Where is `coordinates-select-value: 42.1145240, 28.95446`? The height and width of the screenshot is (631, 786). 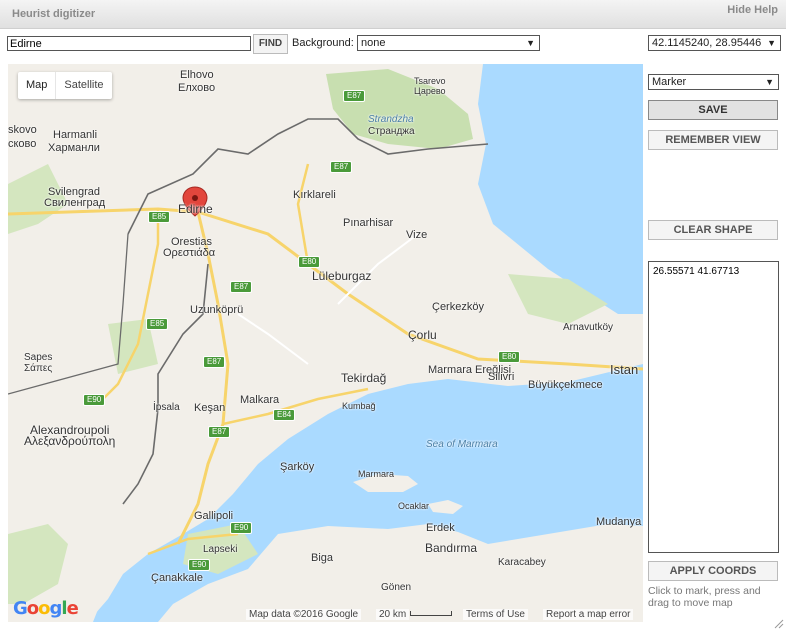 coordinates-select-value: 42.1145240, 28.95446 is located at coordinates (707, 43).